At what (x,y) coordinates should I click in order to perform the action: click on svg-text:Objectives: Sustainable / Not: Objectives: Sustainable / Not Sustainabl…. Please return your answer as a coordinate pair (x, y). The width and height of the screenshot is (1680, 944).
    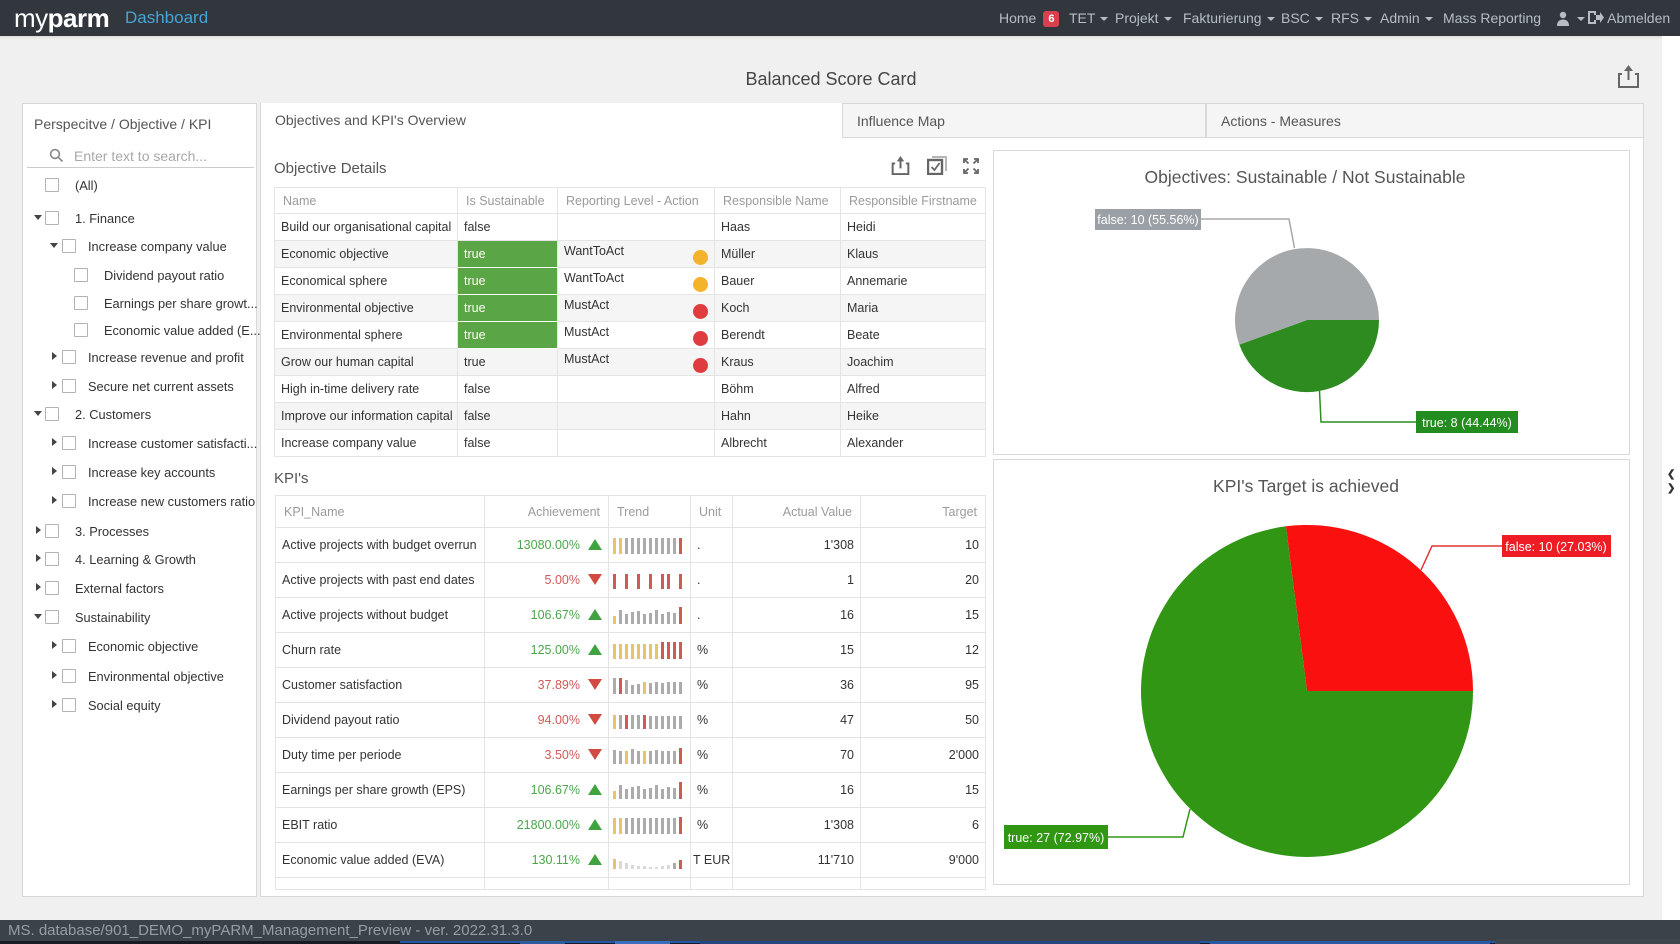
    Looking at the image, I should click on (1304, 177).